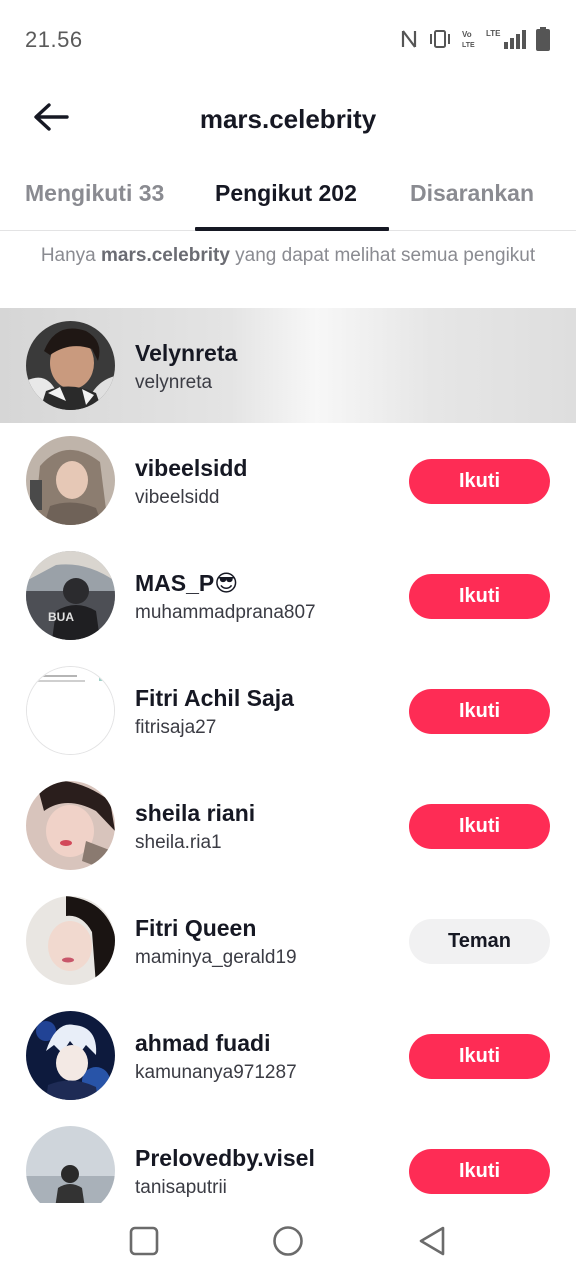  What do you see at coordinates (216, 957) in the screenshot?
I see `follower-handle: maminya_gerald19` at bounding box center [216, 957].